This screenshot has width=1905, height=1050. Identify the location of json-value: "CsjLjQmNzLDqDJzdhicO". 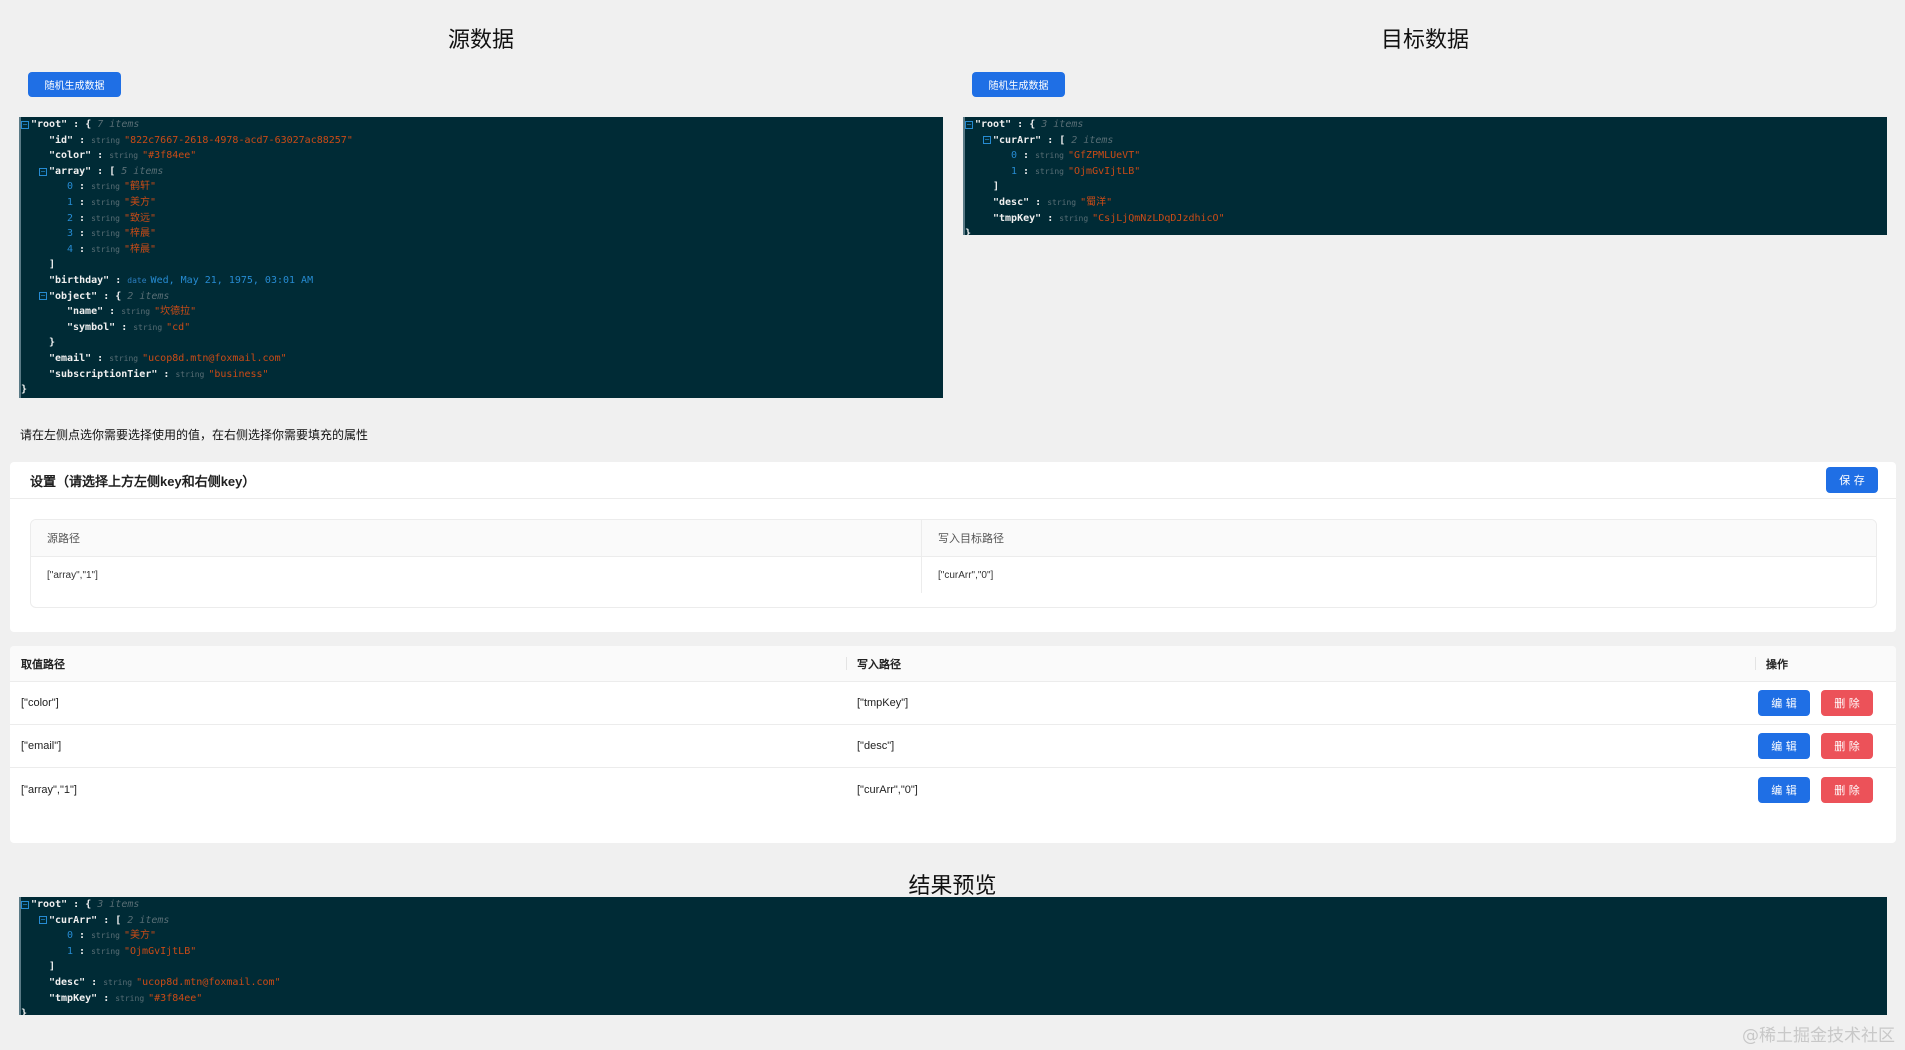
(1158, 218).